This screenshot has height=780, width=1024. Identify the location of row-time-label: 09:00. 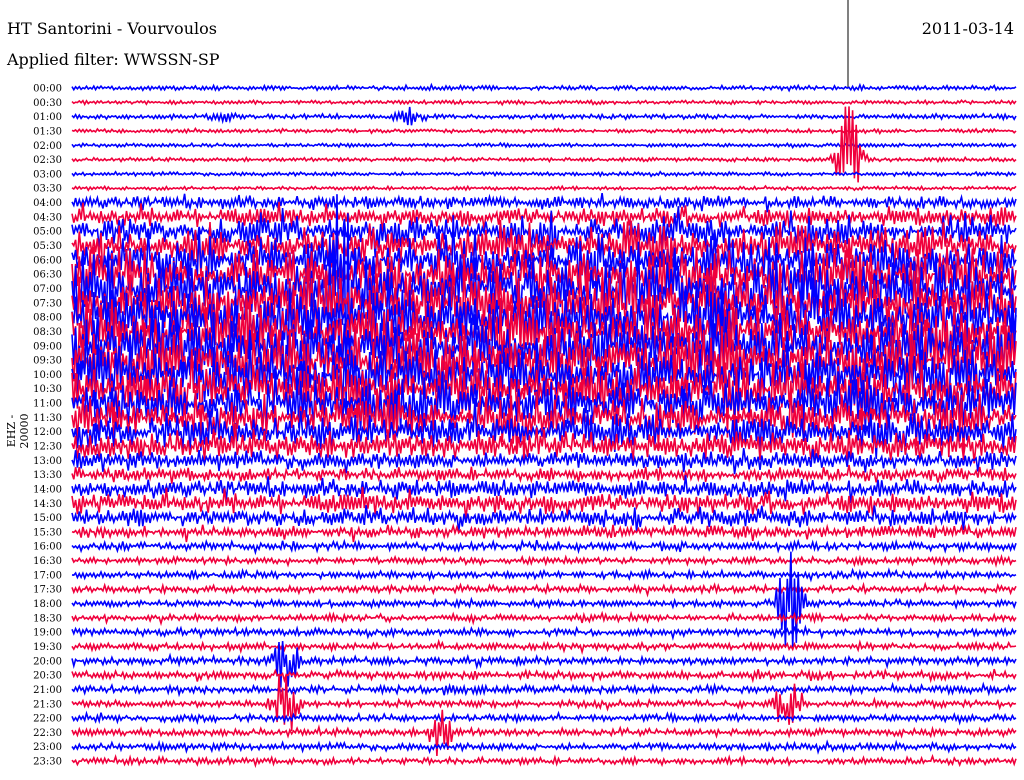
(47, 346).